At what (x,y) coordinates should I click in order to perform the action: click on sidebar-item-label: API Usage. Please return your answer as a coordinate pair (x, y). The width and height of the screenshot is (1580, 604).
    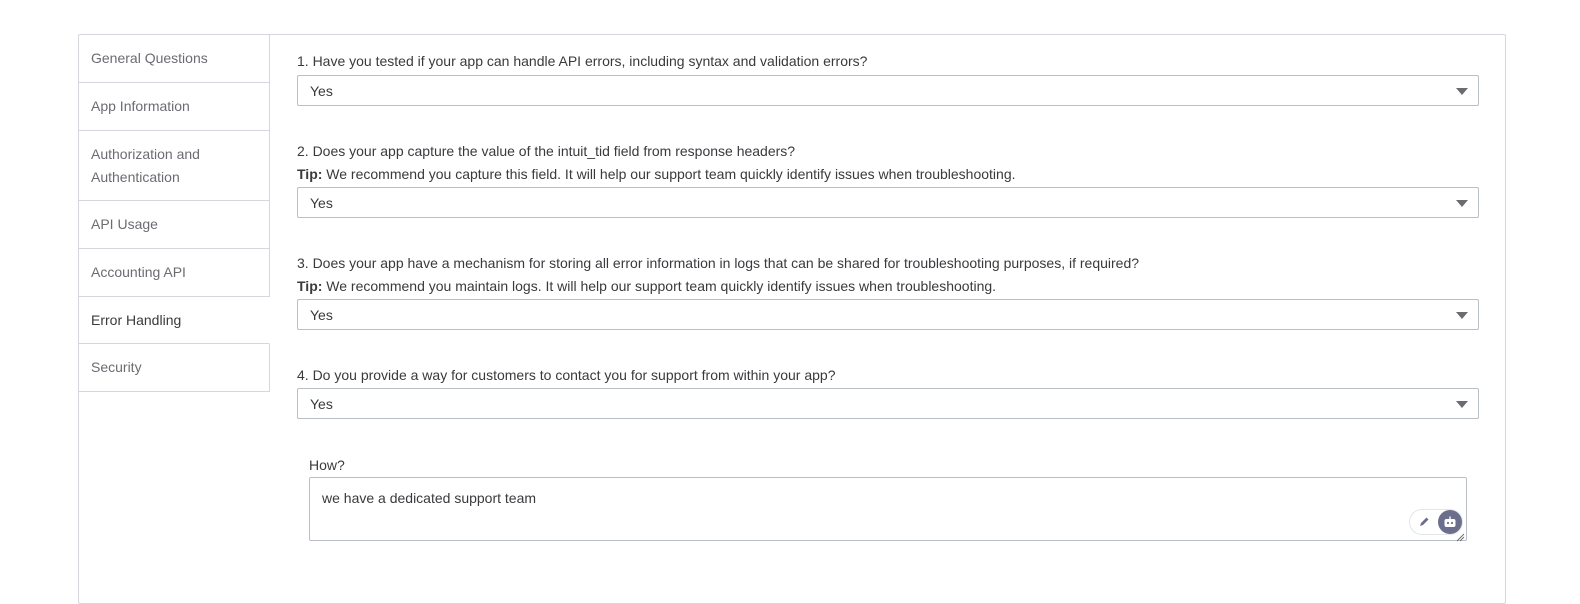
    Looking at the image, I should click on (124, 224).